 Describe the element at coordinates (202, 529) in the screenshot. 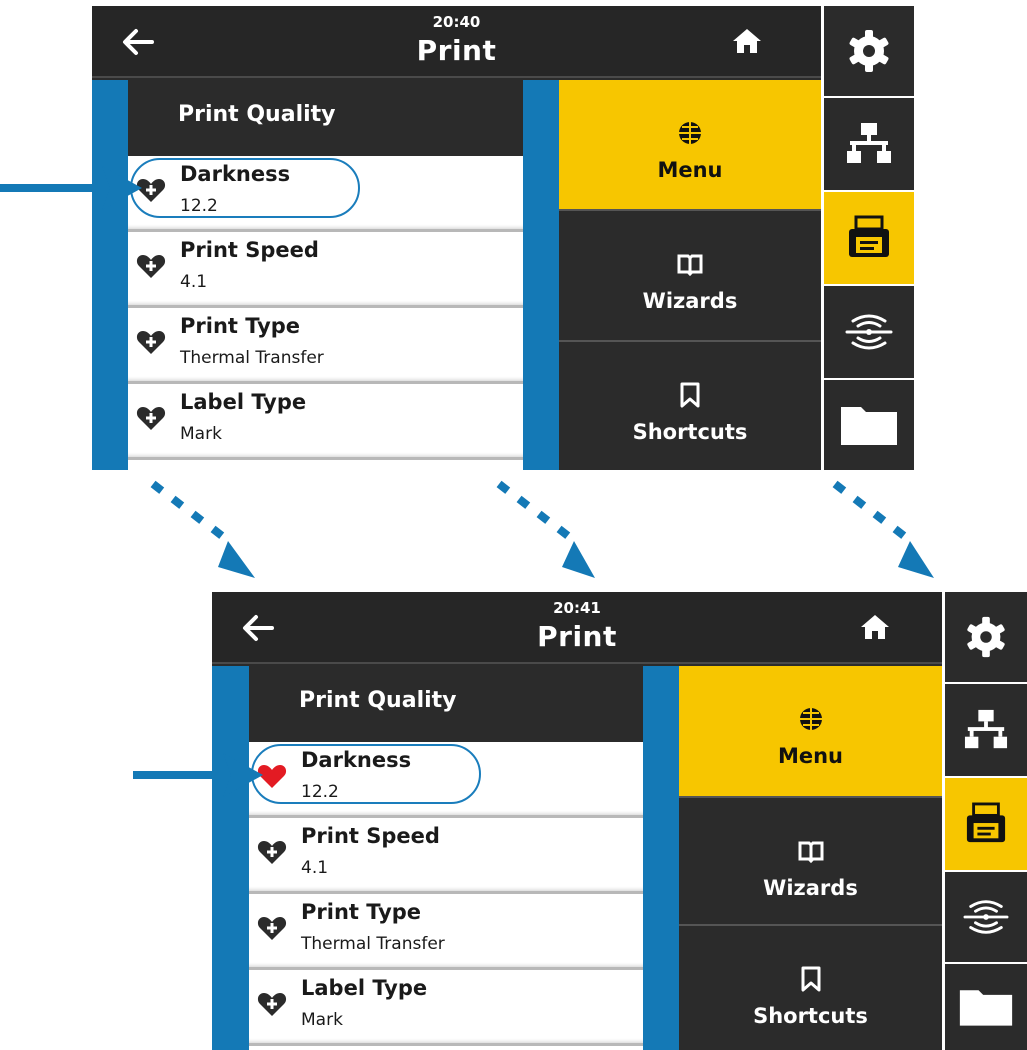

I see `dotted-arrow-left` at that location.